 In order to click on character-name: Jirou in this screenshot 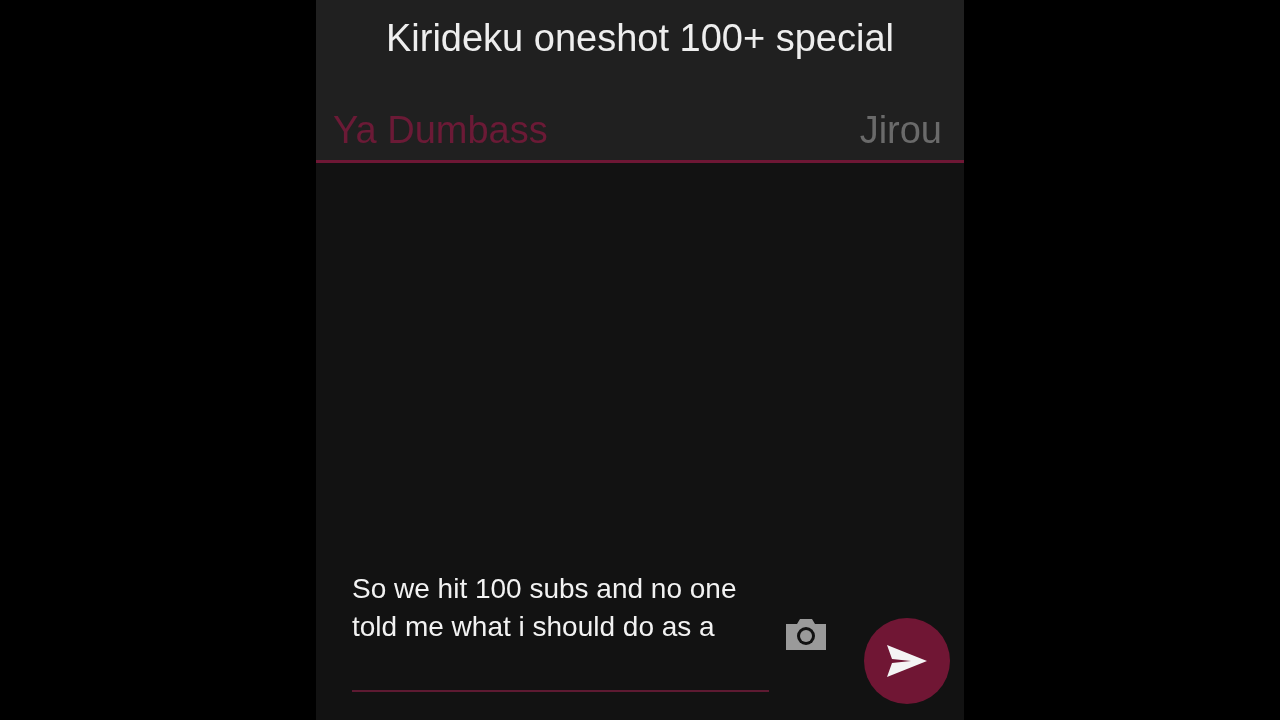, I will do `click(900, 130)`.